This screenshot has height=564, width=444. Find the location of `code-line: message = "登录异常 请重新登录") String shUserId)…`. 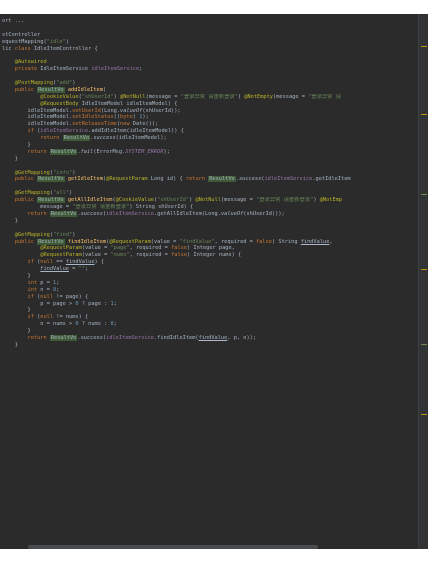

code-line: message = "登录异常 请重新登录") String shUserId)… is located at coordinates (208, 207).